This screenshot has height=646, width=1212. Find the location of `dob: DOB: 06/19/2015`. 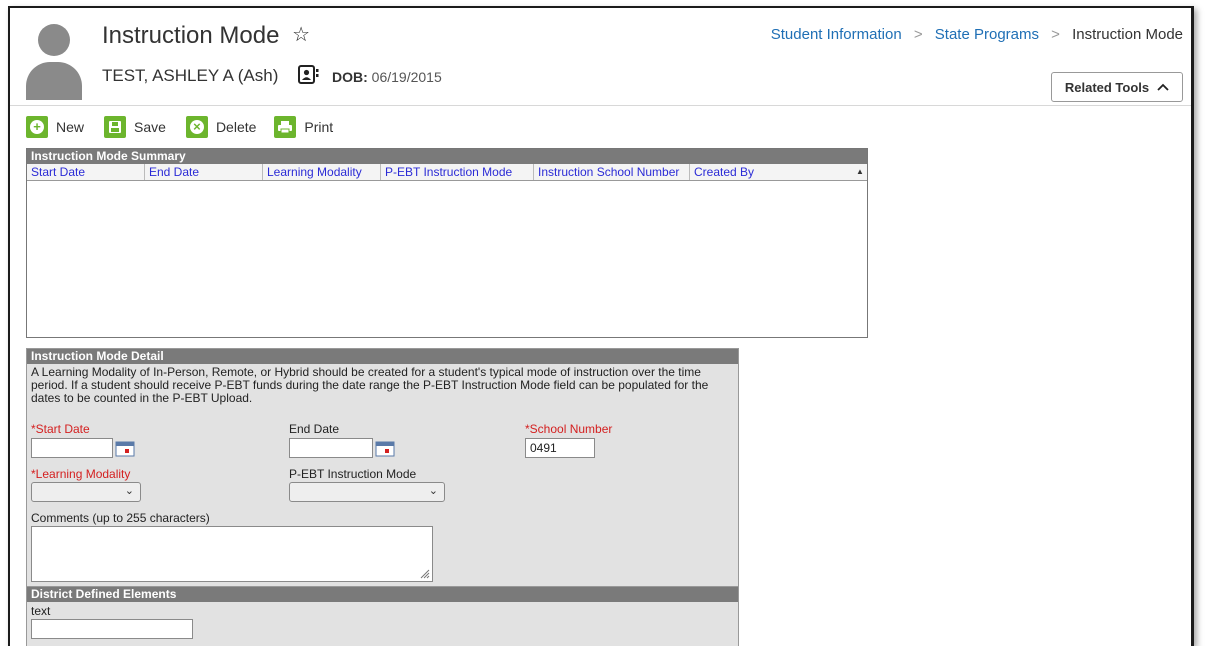

dob: DOB: 06/19/2015 is located at coordinates (387, 77).